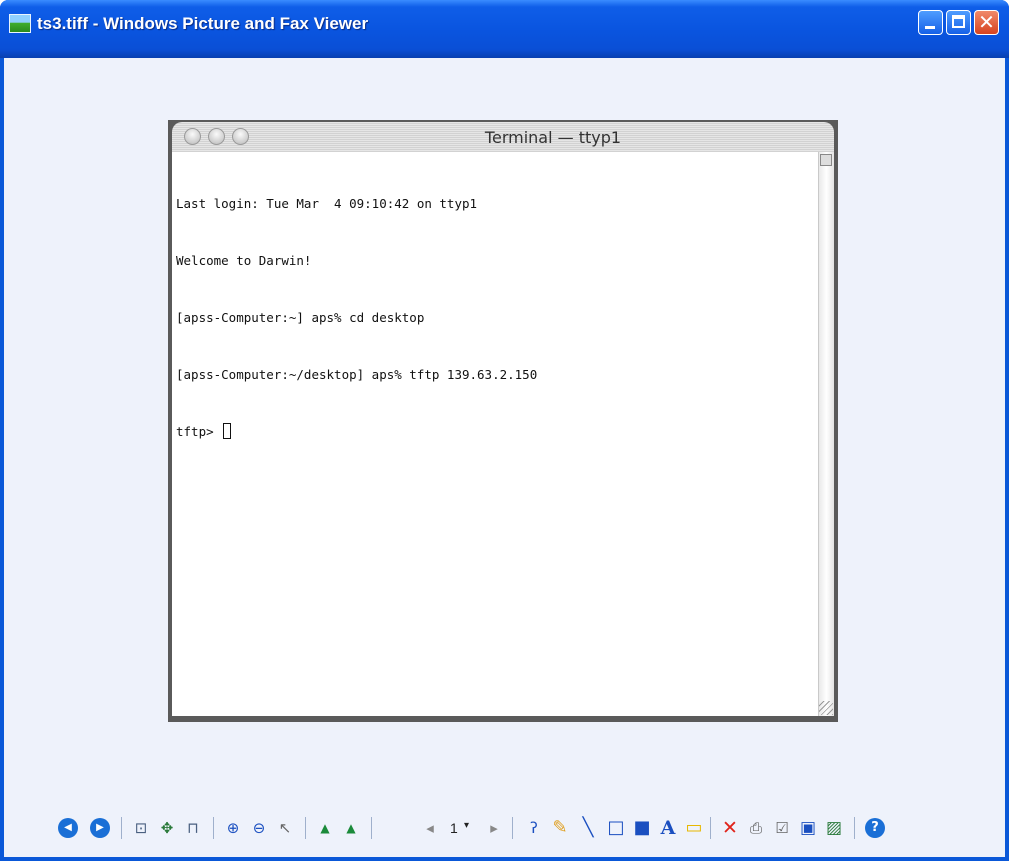  Describe the element at coordinates (534, 828) in the screenshot. I see `freehand-annotation-icon: ʔ` at that location.